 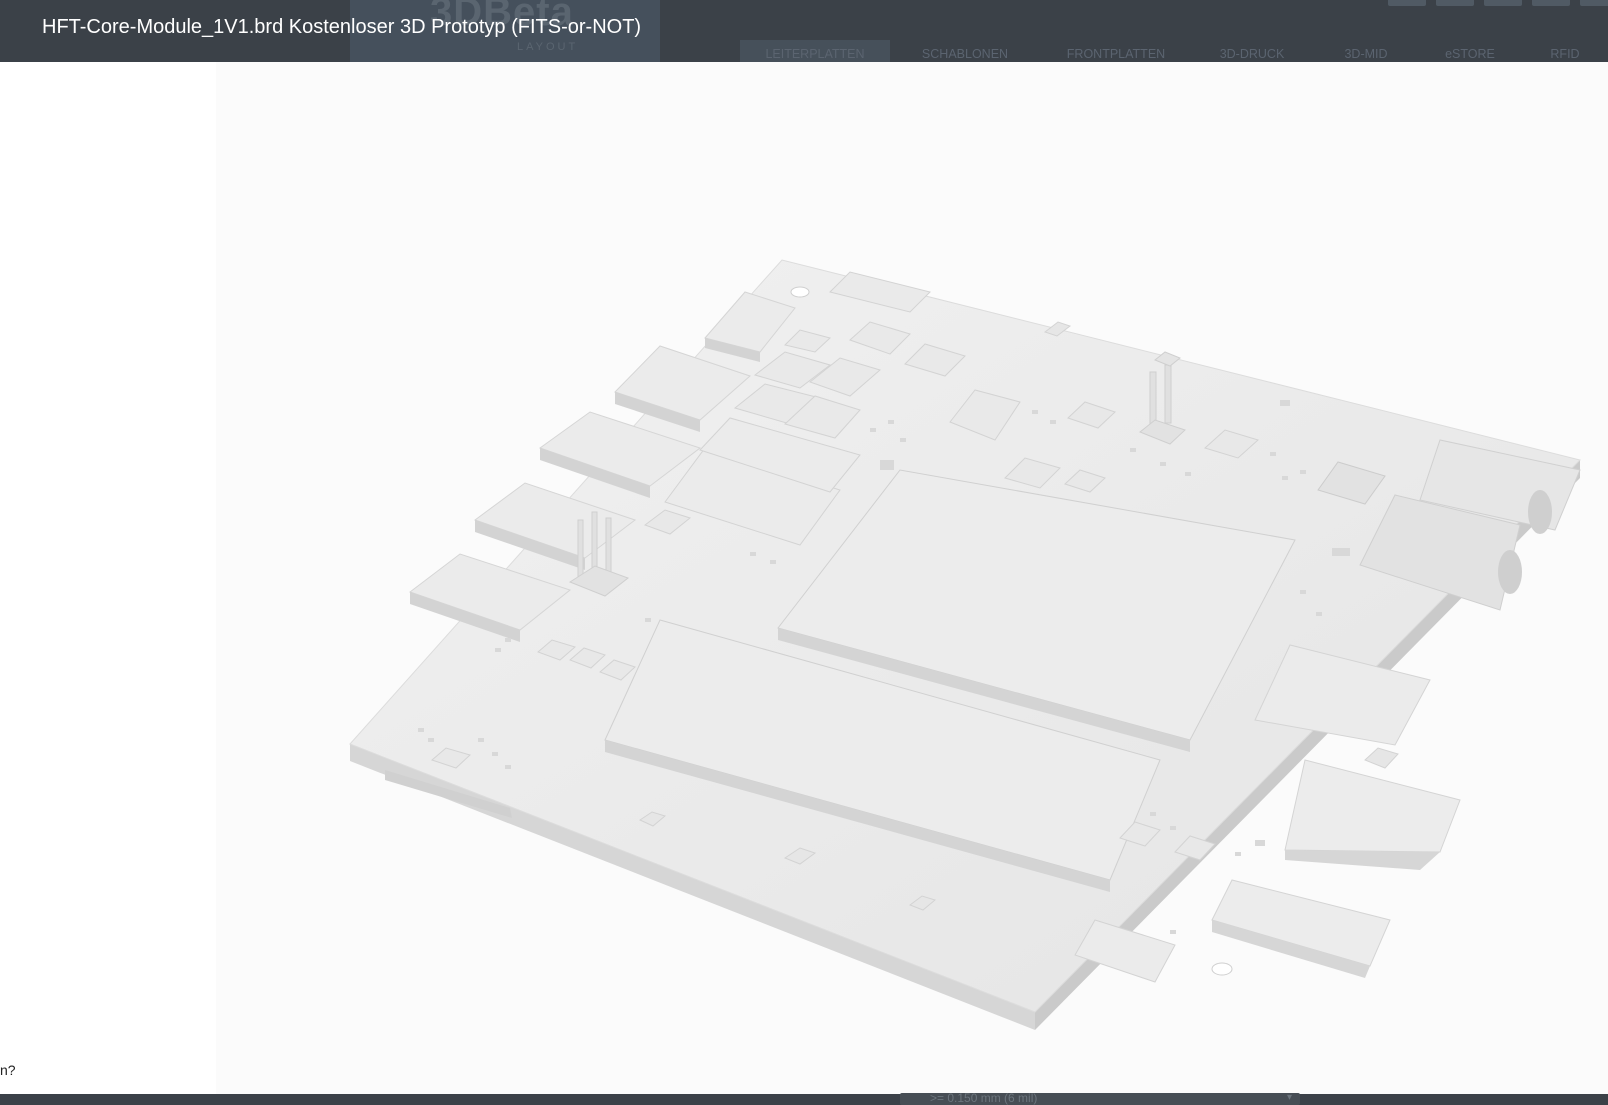 What do you see at coordinates (548, 47) in the screenshot?
I see `site-logo-subtitle: LAYOUT` at bounding box center [548, 47].